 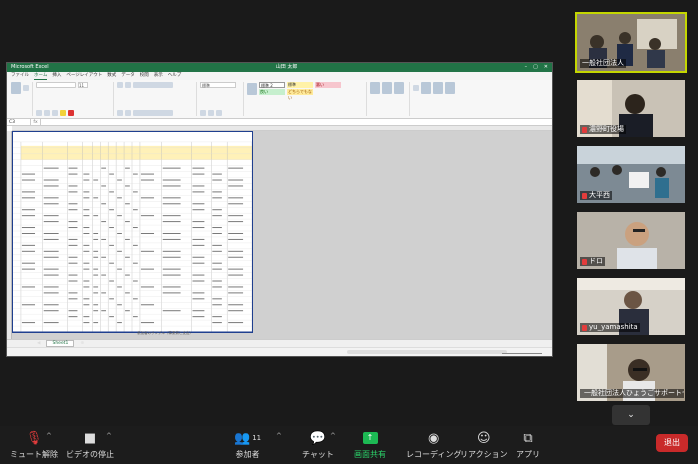 I want to click on align-middle-icon, so click(x=128, y=85).